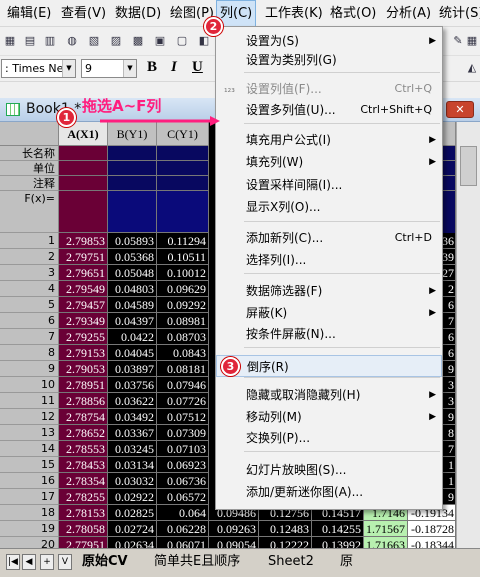 The image size is (480, 577). What do you see at coordinates (50, 41) in the screenshot?
I see `new-matrix-icon: ▥` at bounding box center [50, 41].